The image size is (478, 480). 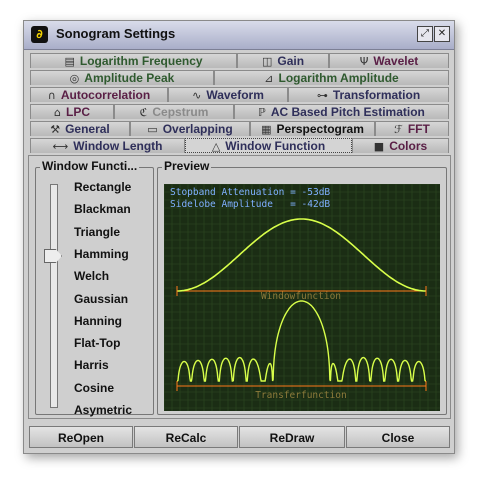 What do you see at coordinates (55, 129) in the screenshot?
I see `general-icon: ⚒` at bounding box center [55, 129].